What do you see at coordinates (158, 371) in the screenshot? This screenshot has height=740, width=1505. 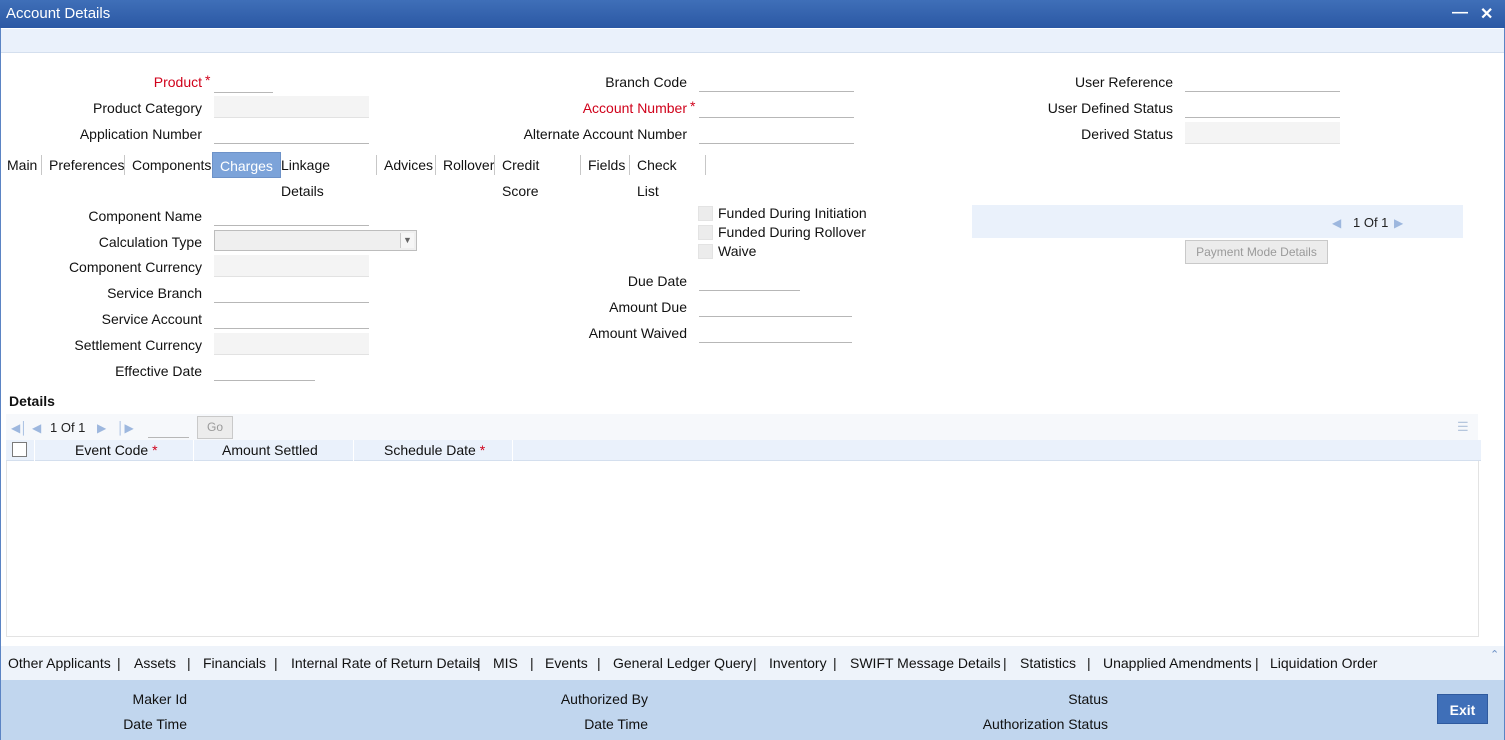 I see `effective-date-label: Effective Date` at bounding box center [158, 371].